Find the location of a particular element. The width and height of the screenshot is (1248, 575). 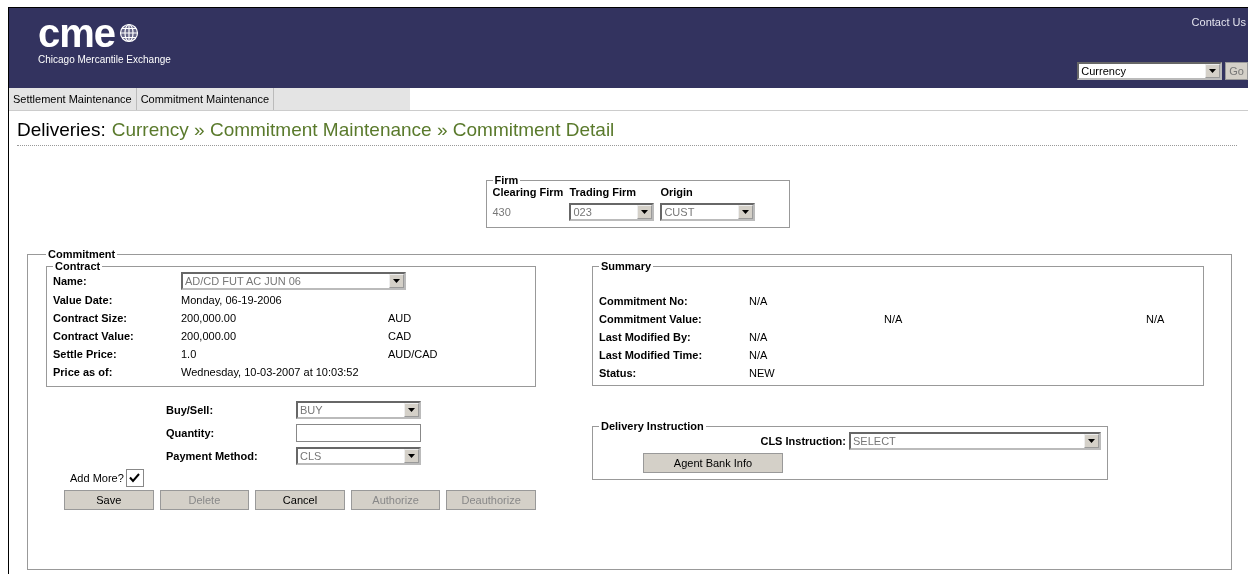

go-button: Go is located at coordinates (1236, 71).